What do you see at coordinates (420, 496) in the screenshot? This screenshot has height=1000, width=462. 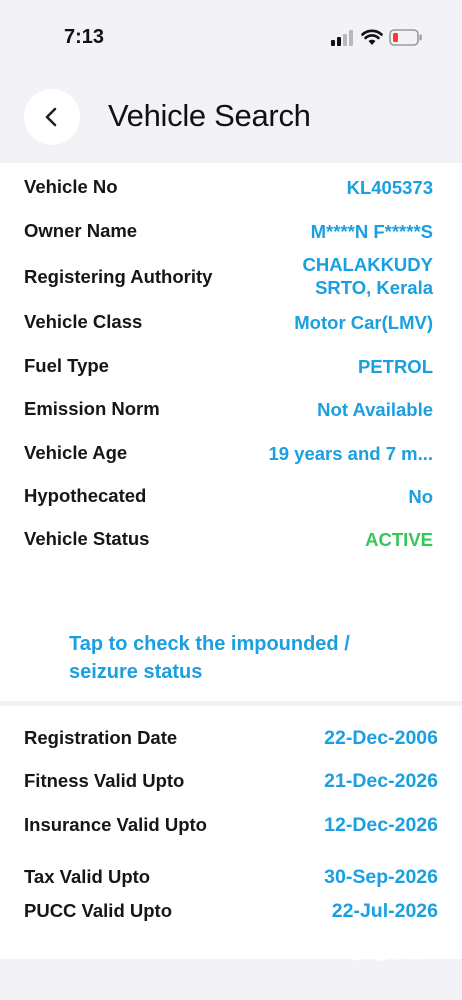 I see `detail-value: No` at bounding box center [420, 496].